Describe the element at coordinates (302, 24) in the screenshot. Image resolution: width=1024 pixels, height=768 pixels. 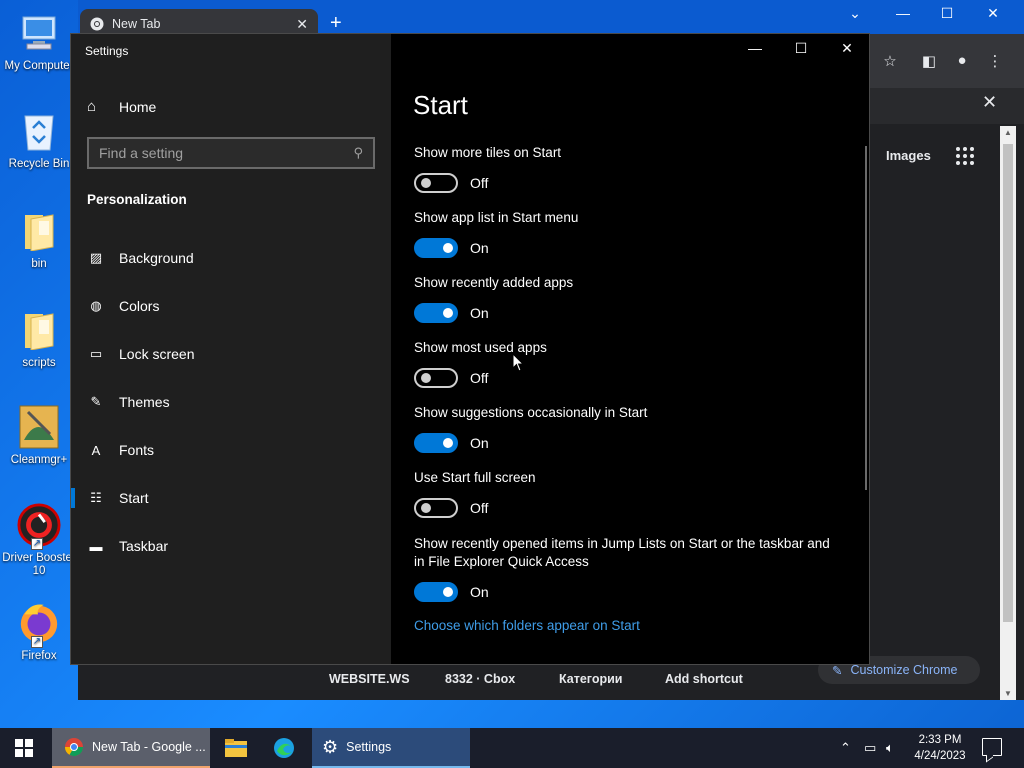
I see `tab-close-icon: ✕` at that location.